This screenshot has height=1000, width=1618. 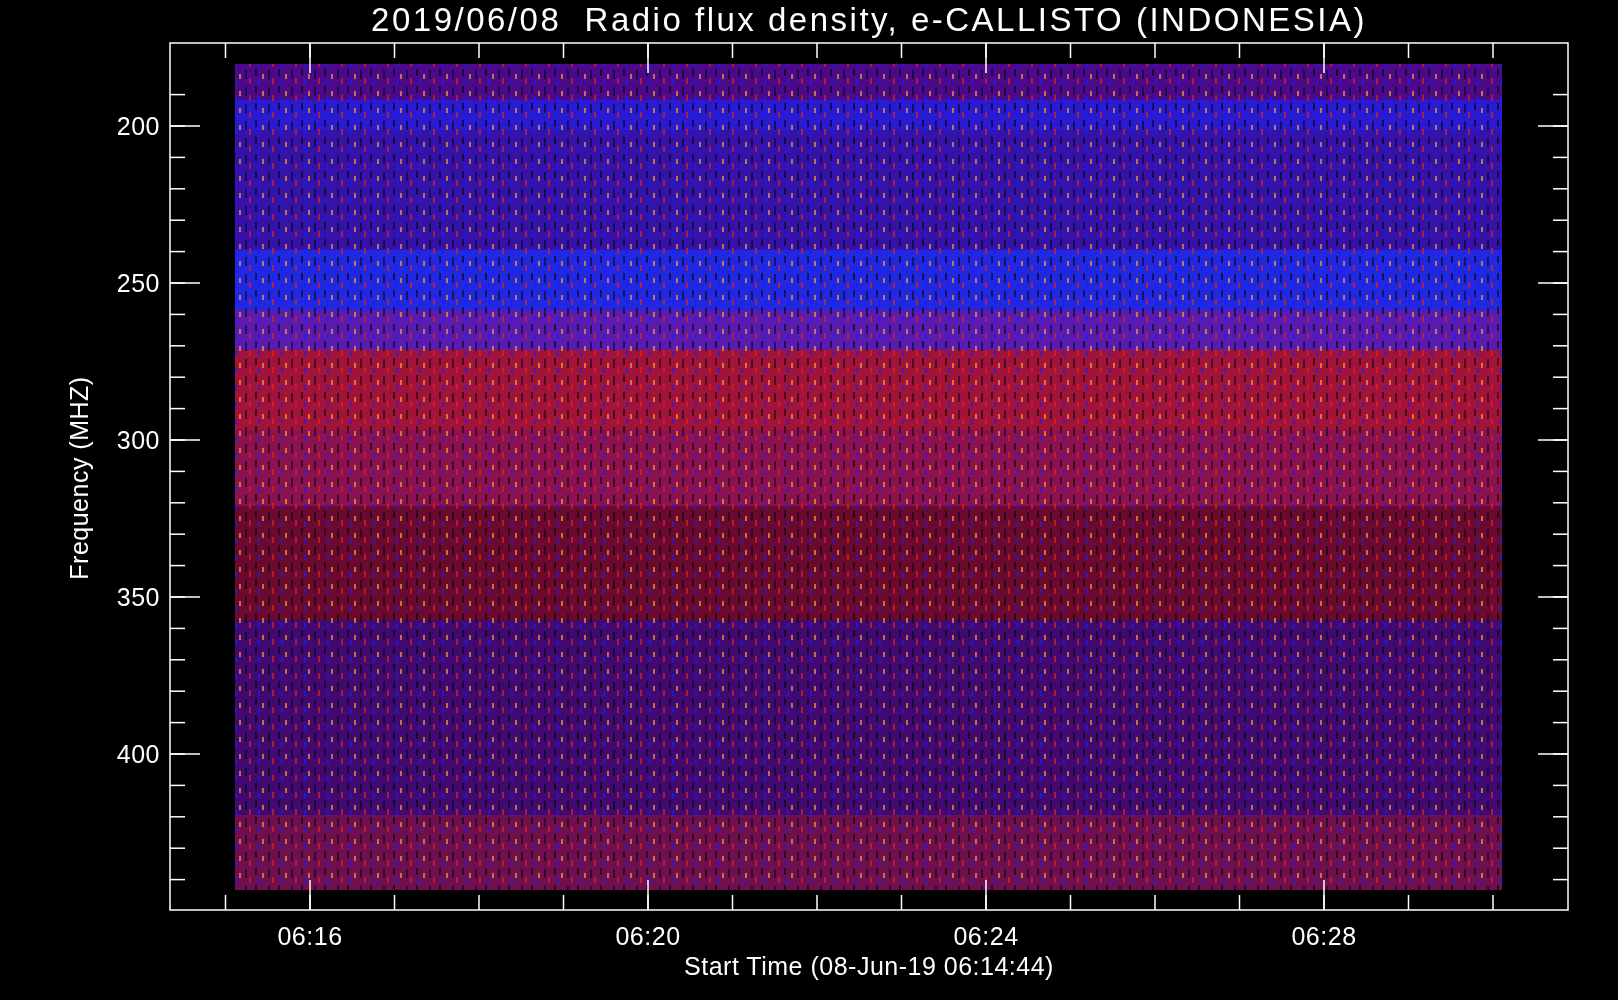 What do you see at coordinates (79, 478) in the screenshot?
I see `y-axis-label: Frequency (MHZ)` at bounding box center [79, 478].